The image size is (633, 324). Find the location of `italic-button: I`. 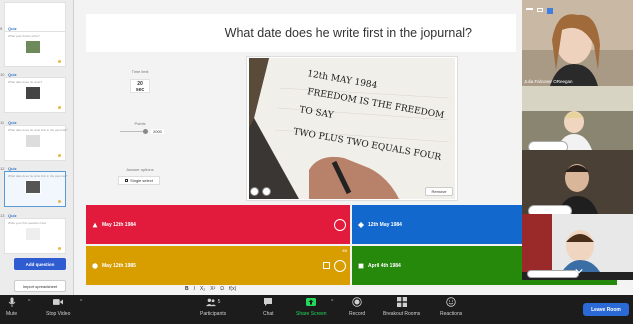

italic-button: I is located at coordinates (194, 289).